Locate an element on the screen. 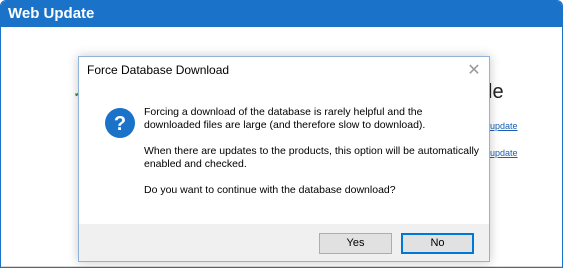  update-link-1: update is located at coordinates (504, 126).